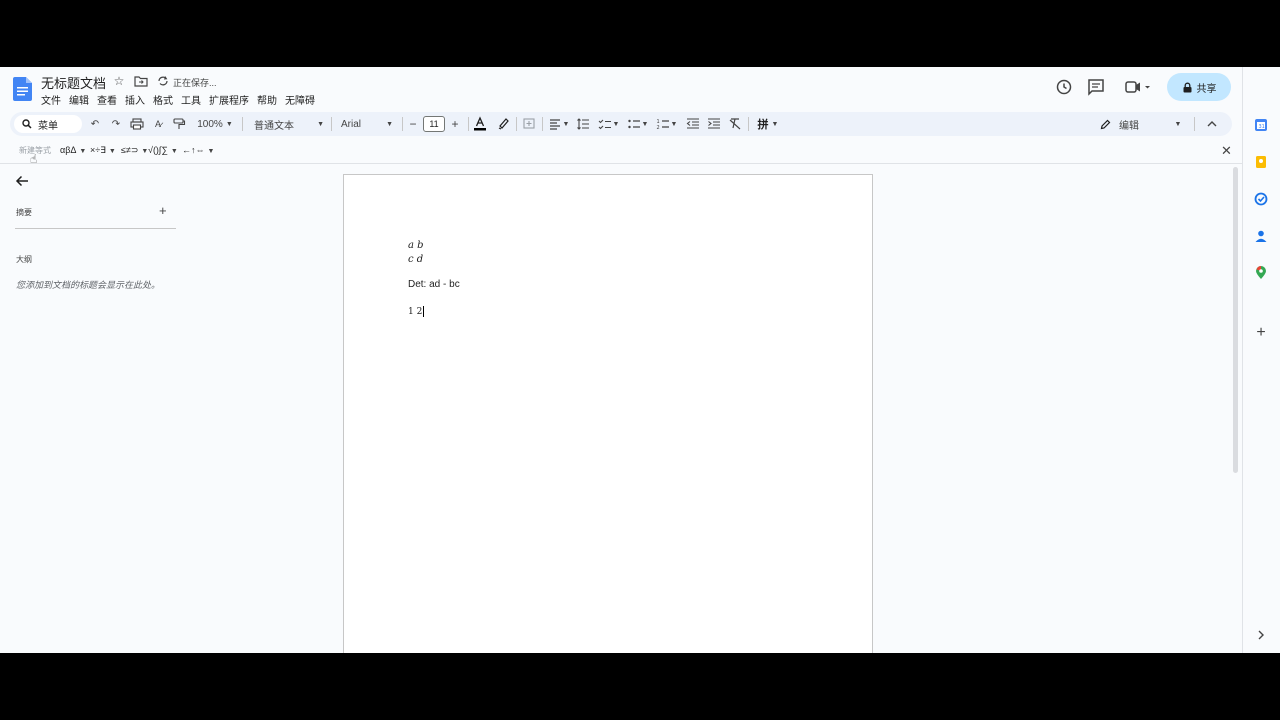 This screenshot has height=720, width=1280. What do you see at coordinates (79, 99) in the screenshot?
I see `menu-edit: 编辑` at bounding box center [79, 99].